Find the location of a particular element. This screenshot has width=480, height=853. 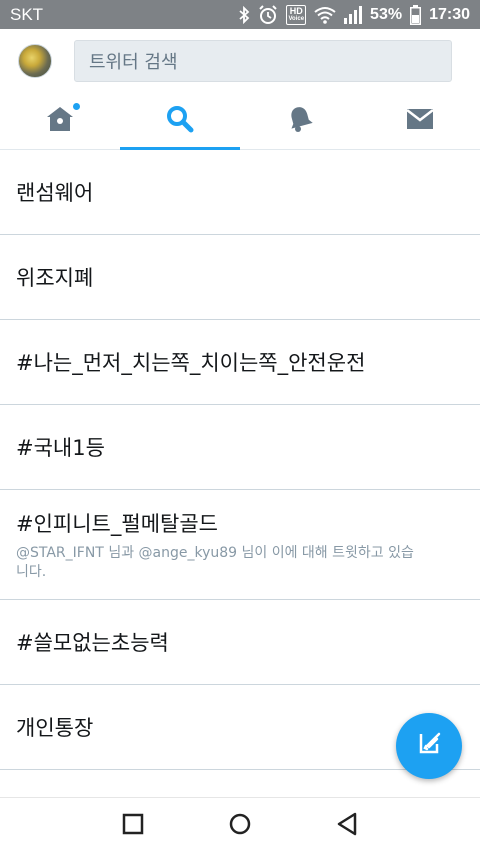

list-item: #나는_먼저_치는쪽_치이는쪽_안전운전 is located at coordinates (240, 362).